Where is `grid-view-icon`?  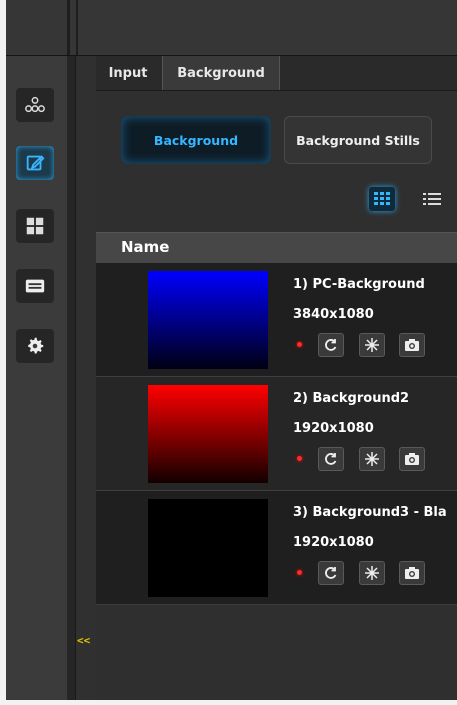 grid-view-icon is located at coordinates (382, 198).